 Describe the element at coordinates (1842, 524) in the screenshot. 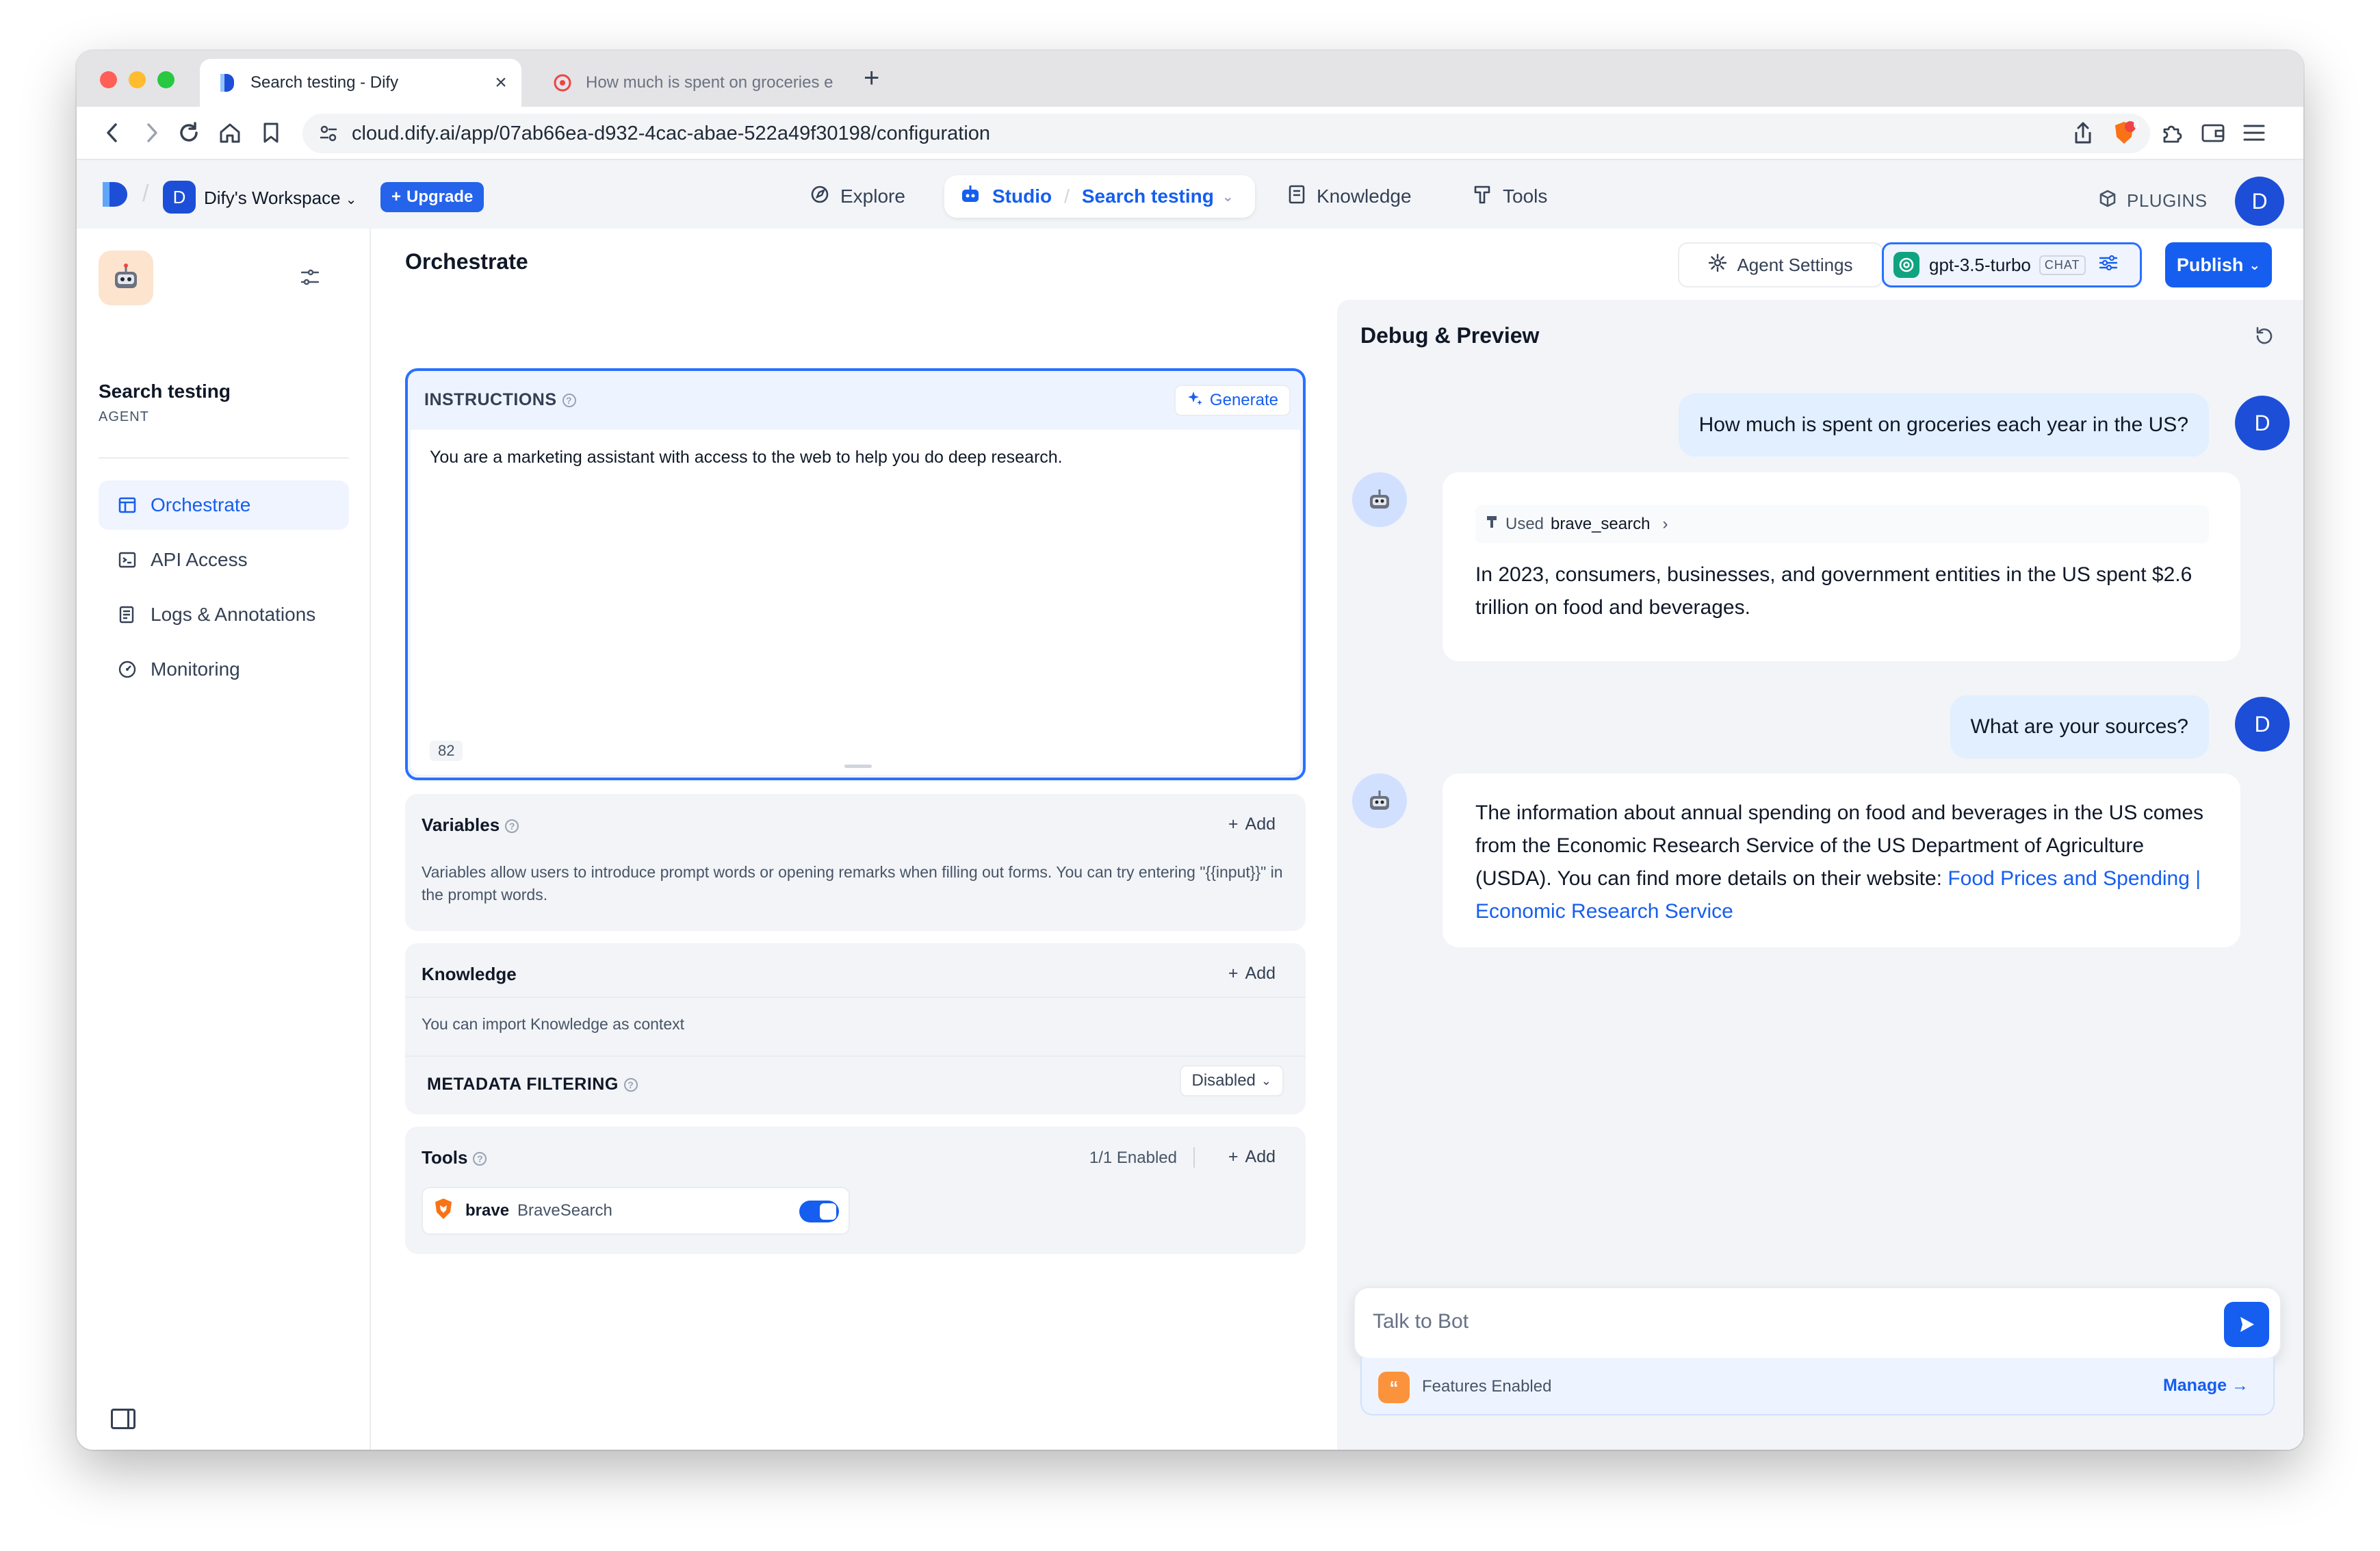

I see `tool-usage-indicator: Used brave_search ›` at that location.